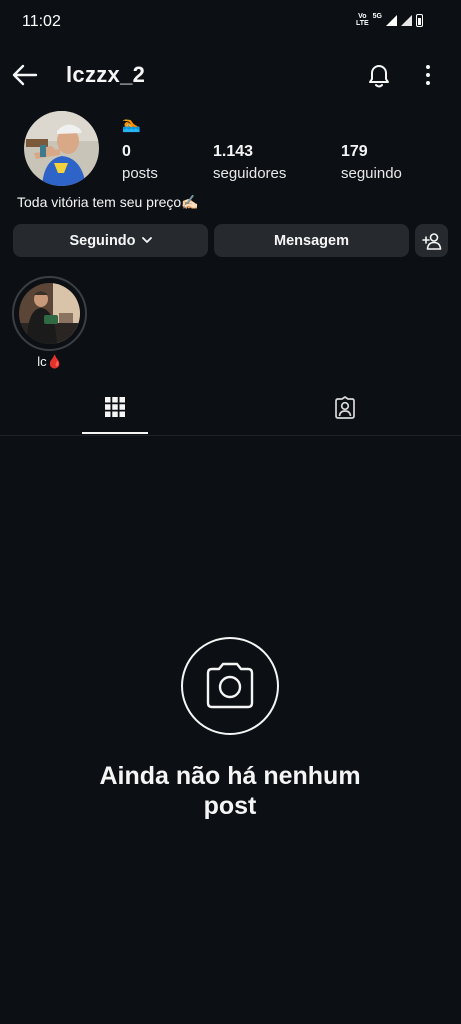 This screenshot has height=1024, width=461. What do you see at coordinates (233, 151) in the screenshot?
I see `followers-count-value: 1.143` at bounding box center [233, 151].